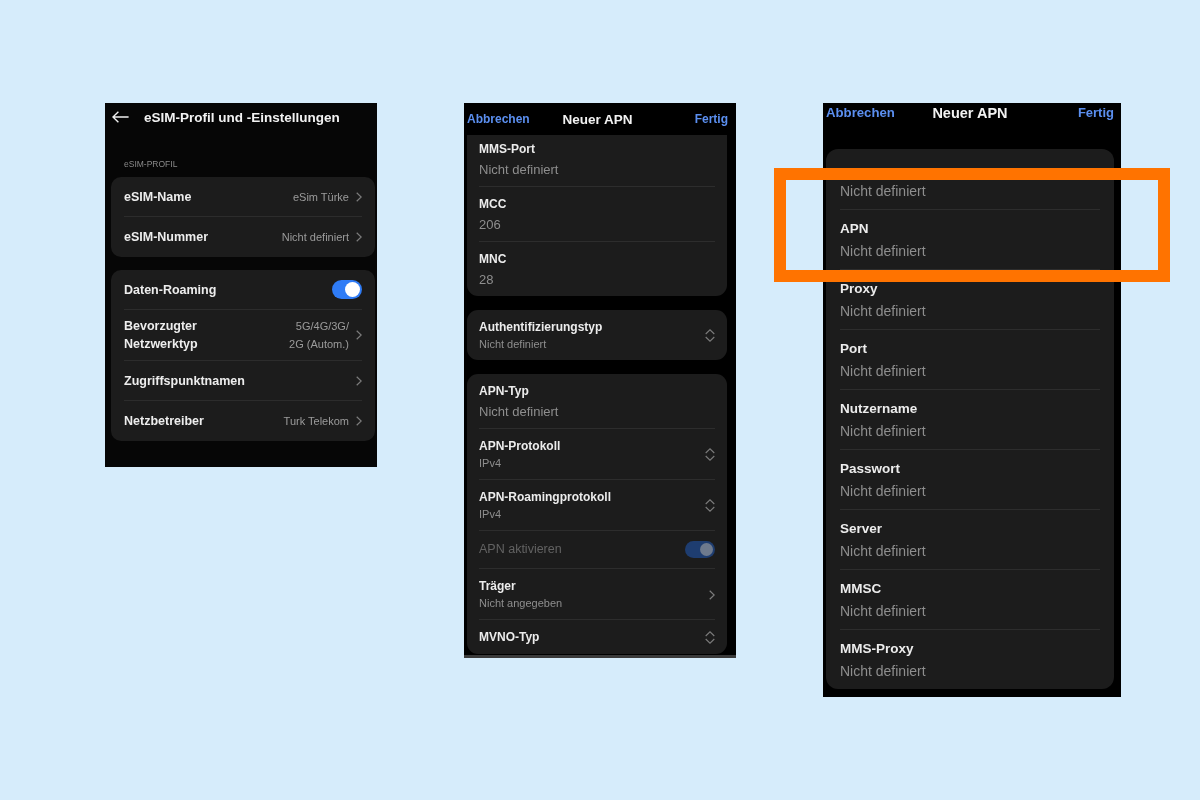 The width and height of the screenshot is (1200, 800). I want to click on setting-label: Netzbetreiber, so click(164, 421).